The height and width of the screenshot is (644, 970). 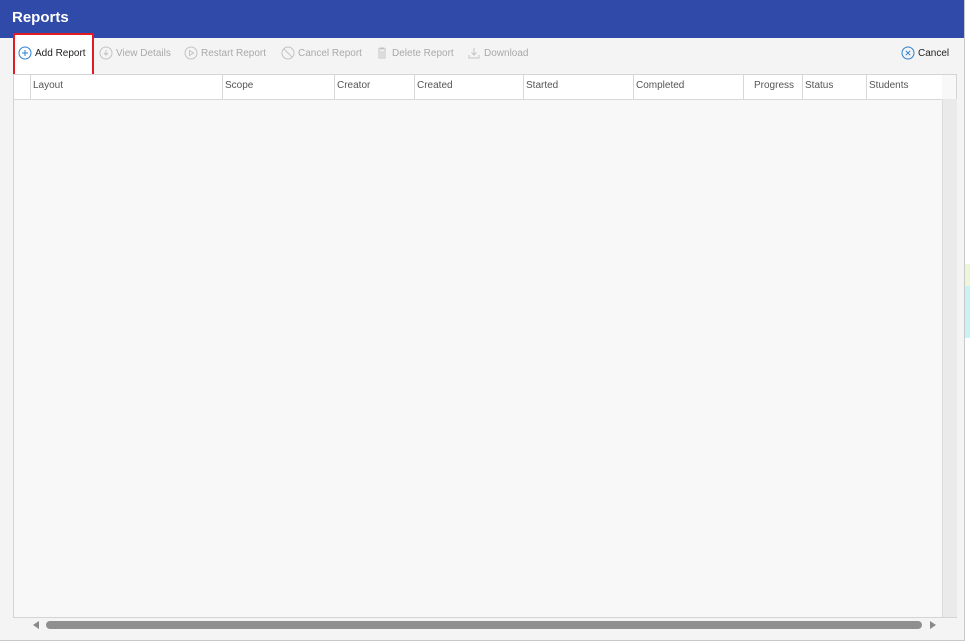 What do you see at coordinates (468, 87) in the screenshot?
I see `column-header-created: Created` at bounding box center [468, 87].